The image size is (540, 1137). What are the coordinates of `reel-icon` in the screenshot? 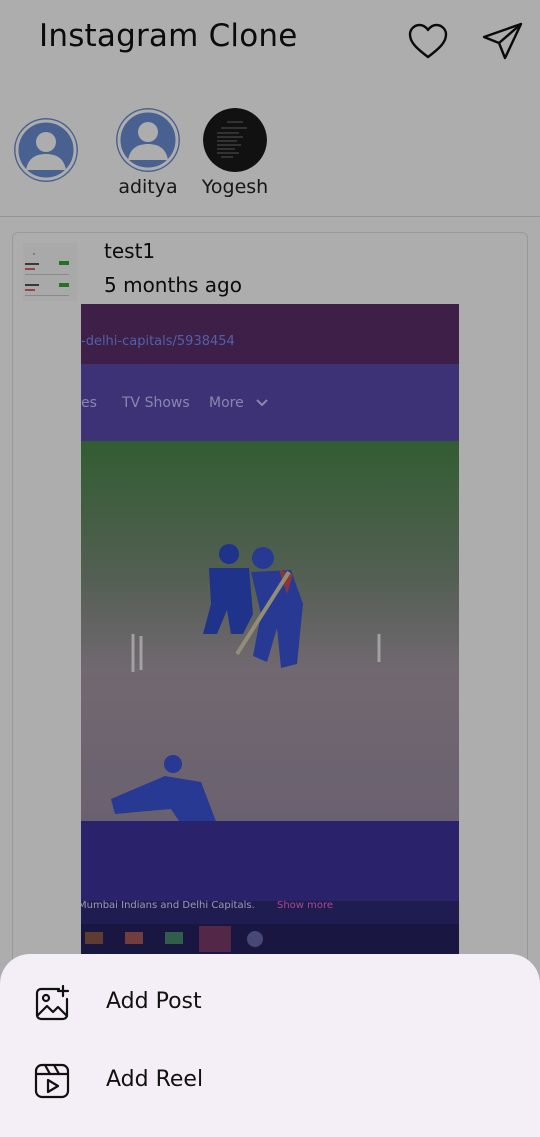 It's located at (52, 1081).